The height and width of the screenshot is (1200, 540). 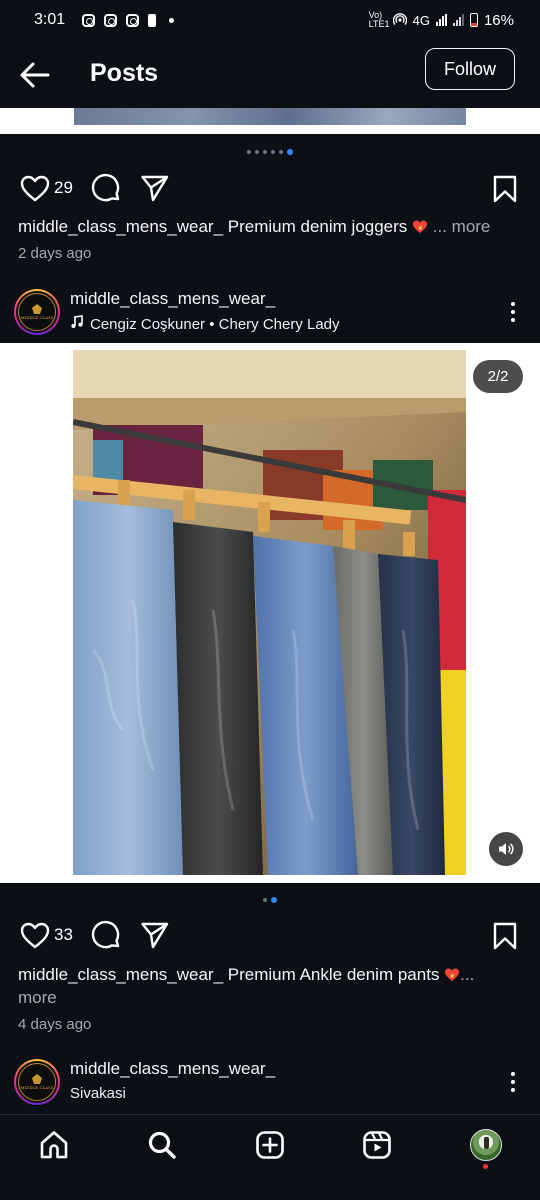 I want to click on profile-avatar, so click(x=486, y=1145).